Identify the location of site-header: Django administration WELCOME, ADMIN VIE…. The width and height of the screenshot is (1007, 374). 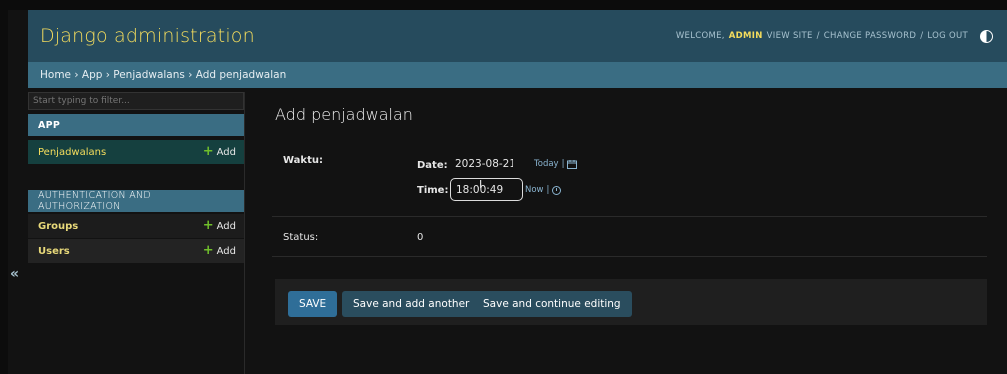
(517, 36).